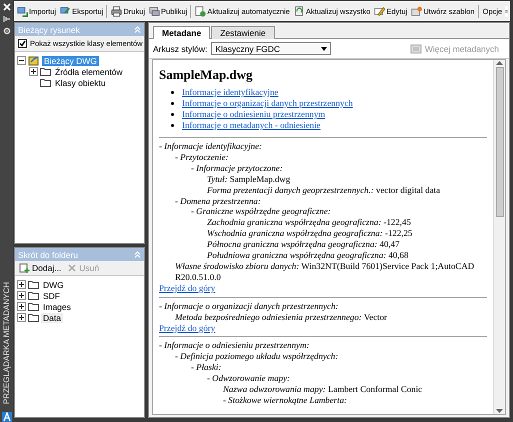 This screenshot has height=422, width=513. What do you see at coordinates (24, 268) in the screenshot?
I see `add-folder-icon` at bounding box center [24, 268].